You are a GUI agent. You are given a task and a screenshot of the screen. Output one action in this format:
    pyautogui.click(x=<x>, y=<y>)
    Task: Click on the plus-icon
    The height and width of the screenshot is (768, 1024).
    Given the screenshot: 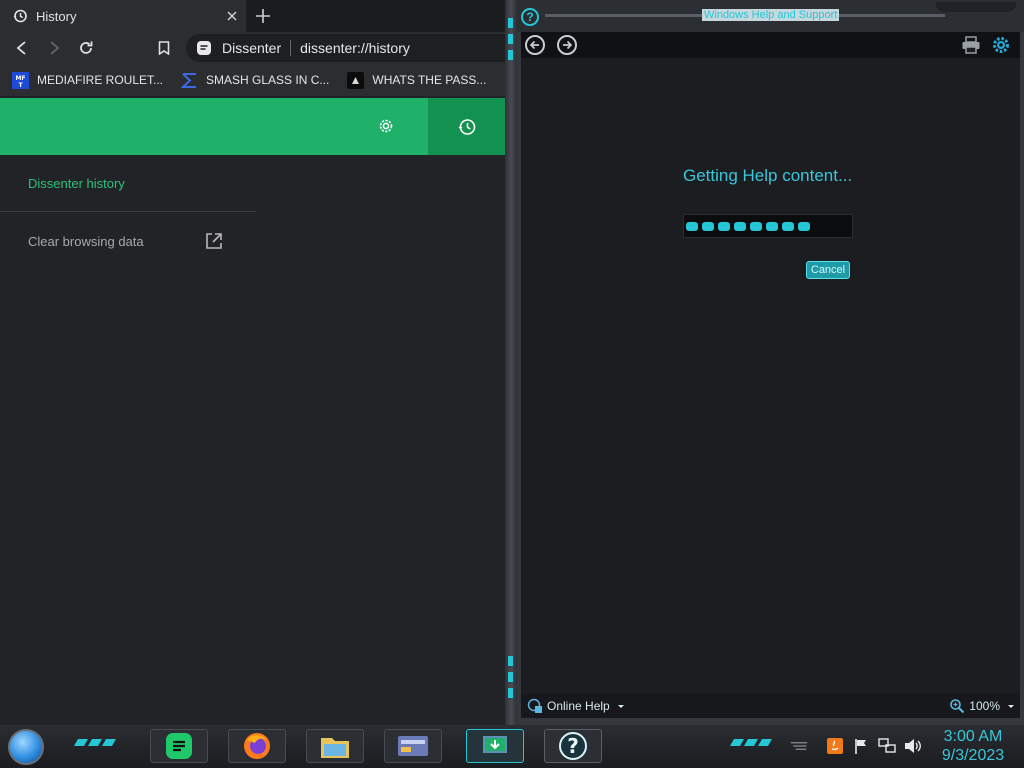 What is the action you would take?
    pyautogui.click(x=263, y=16)
    